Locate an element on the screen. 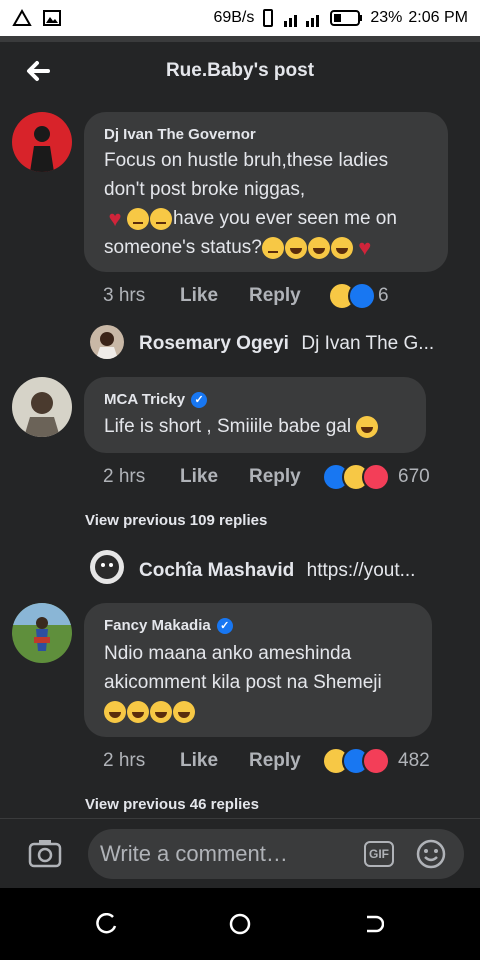 Image resolution: width=480 pixels, height=960 pixels. page-title: Rue.Baby's post is located at coordinates (240, 70).